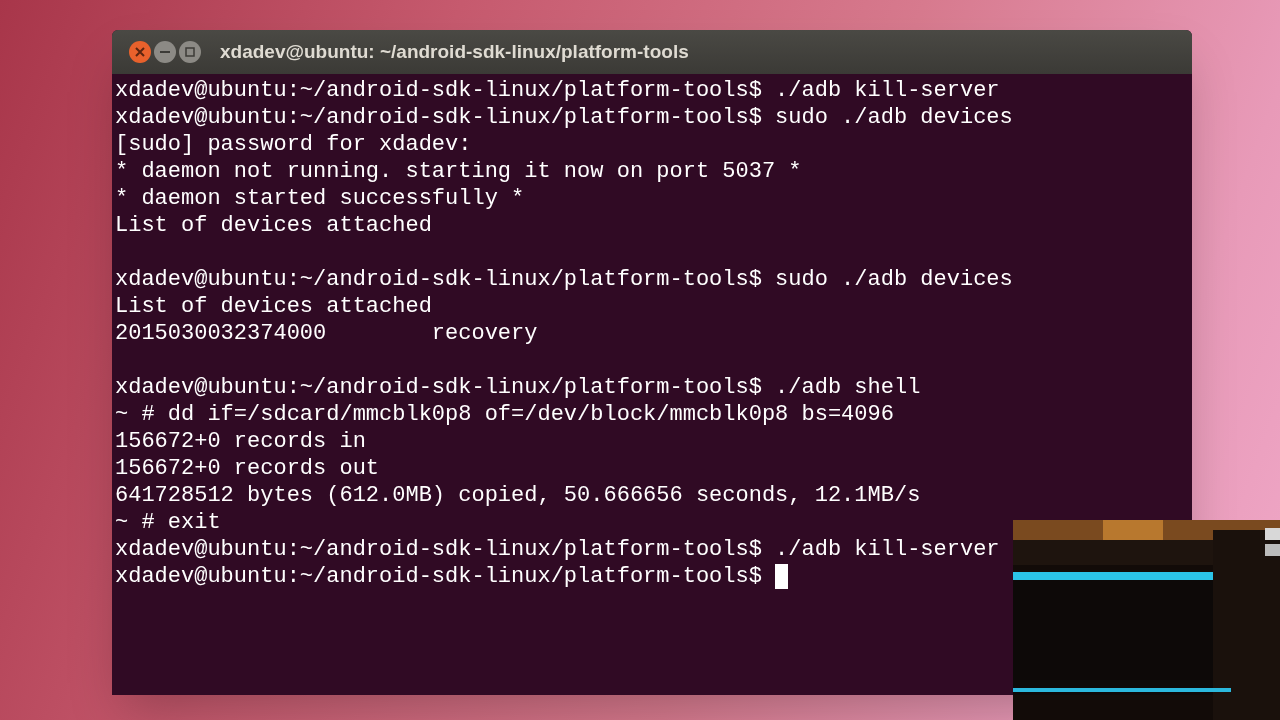 This screenshot has height=720, width=1280. I want to click on terminal-line: 156672+0 records out, so click(247, 468).